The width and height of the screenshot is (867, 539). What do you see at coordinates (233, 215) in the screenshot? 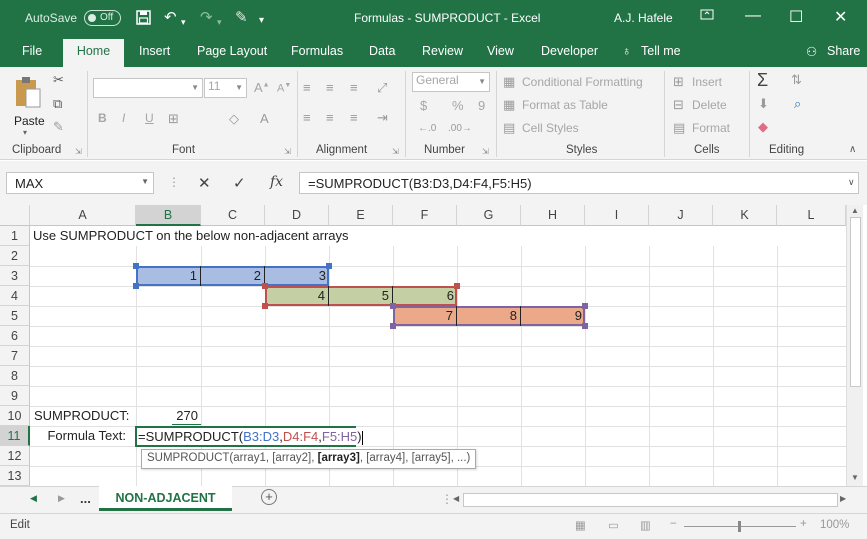
I see `column-header: C` at bounding box center [233, 215].